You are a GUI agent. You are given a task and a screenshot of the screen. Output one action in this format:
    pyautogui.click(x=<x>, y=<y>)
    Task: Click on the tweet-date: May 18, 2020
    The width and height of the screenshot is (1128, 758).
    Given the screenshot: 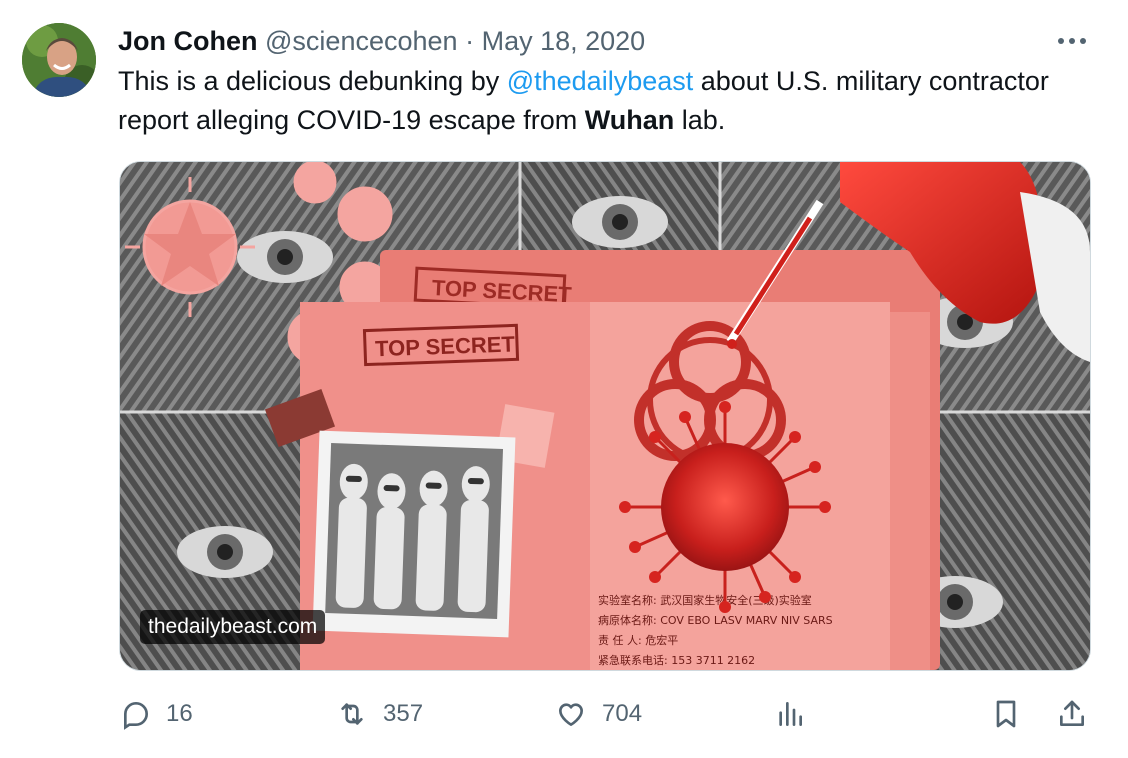 What is the action you would take?
    pyautogui.click(x=564, y=41)
    